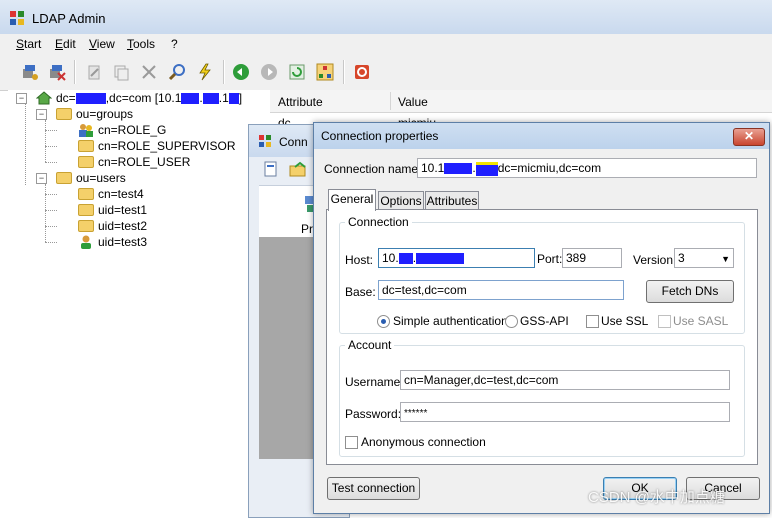 This screenshot has height=518, width=772. I want to click on schema-icon, so click(325, 72).